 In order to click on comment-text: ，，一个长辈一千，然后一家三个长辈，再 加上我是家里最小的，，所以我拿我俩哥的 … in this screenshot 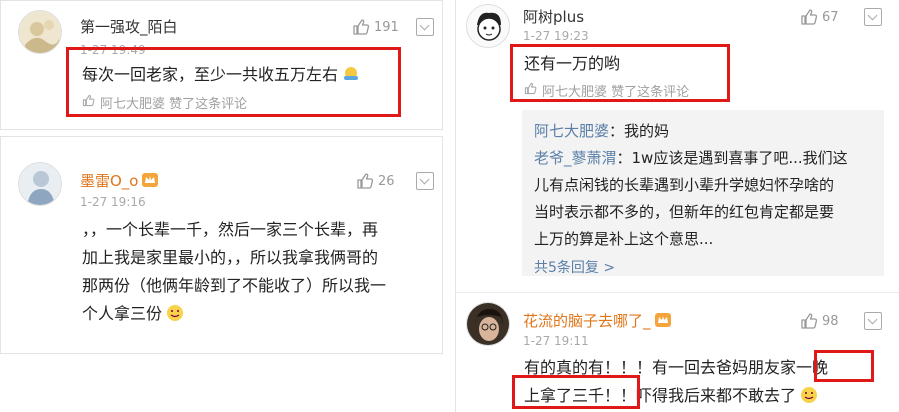, I will do `click(234, 271)`.